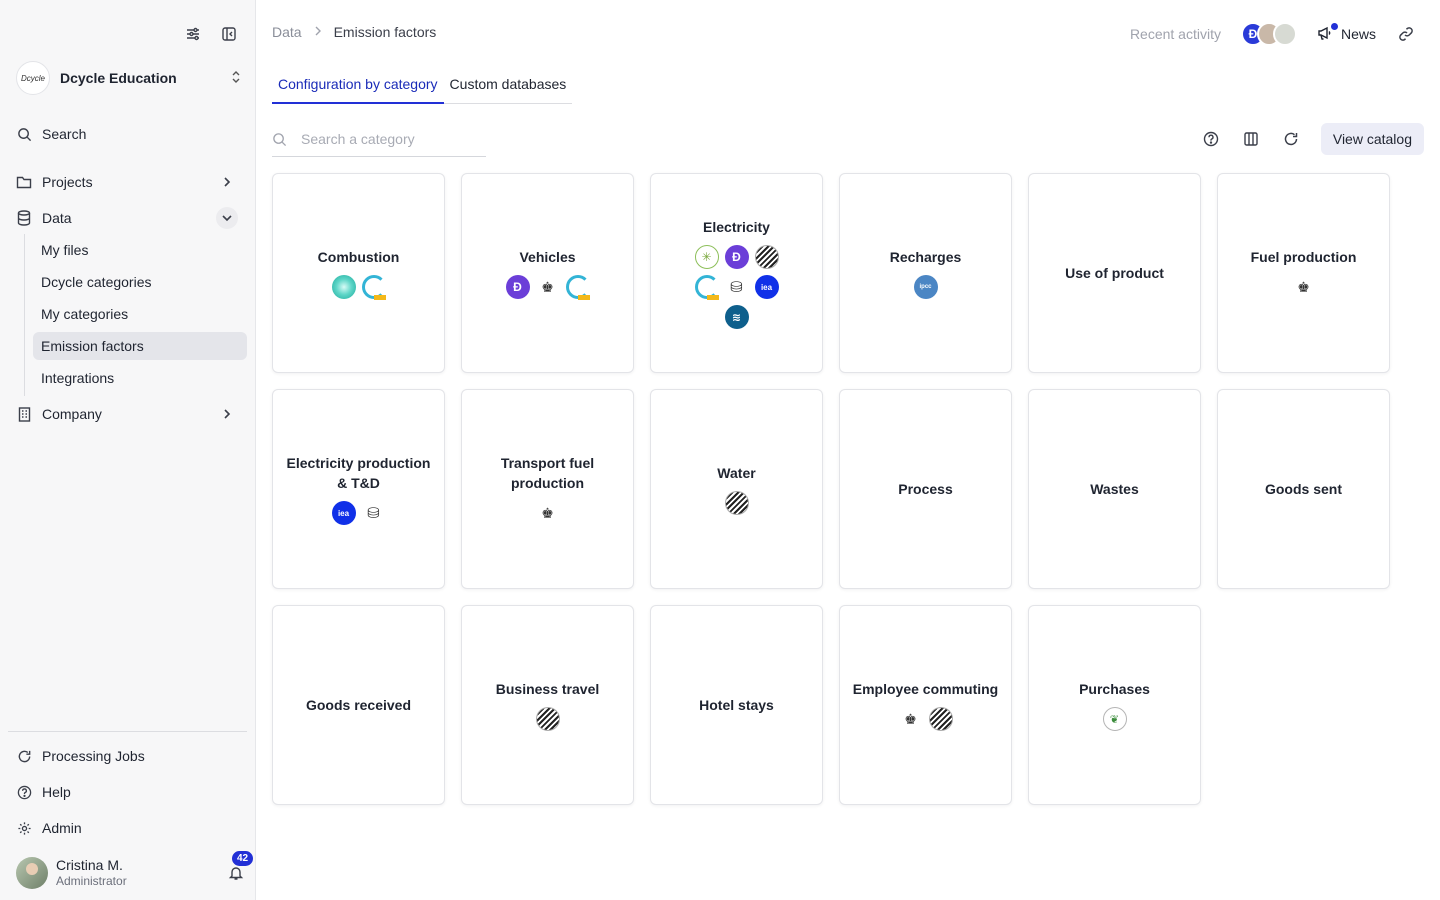  Describe the element at coordinates (1175, 34) in the screenshot. I see `recent-activity-link: Recent activity` at that location.